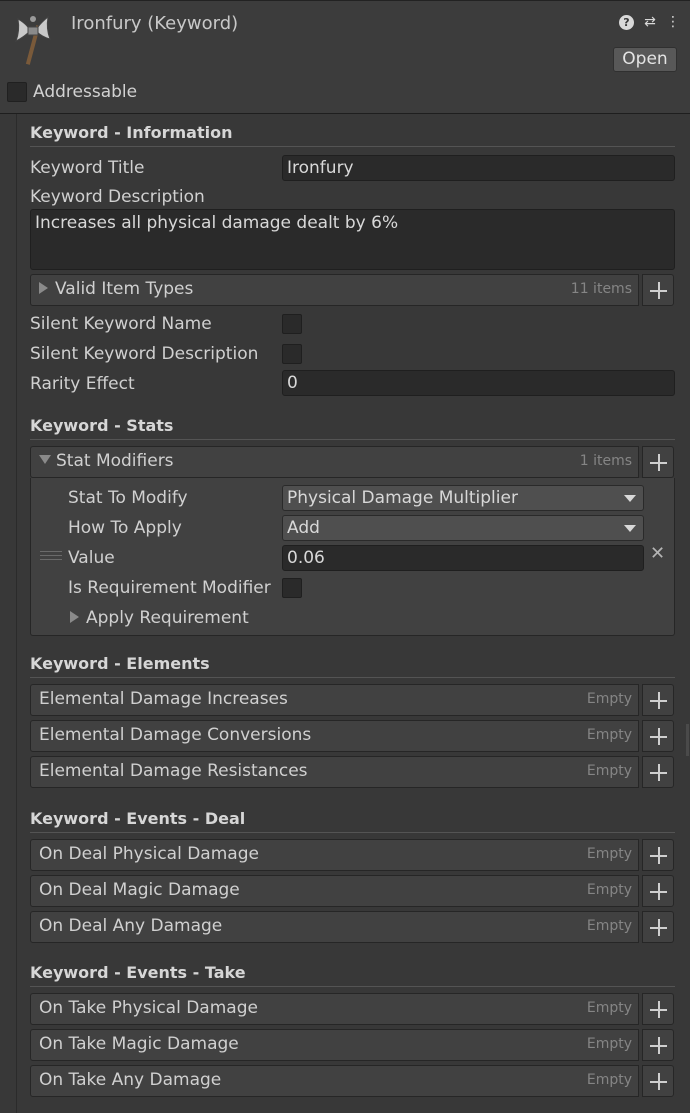 Image resolution: width=690 pixels, height=1113 pixels. What do you see at coordinates (658, 462) in the screenshot?
I see `add-stat-modifier-button` at bounding box center [658, 462].